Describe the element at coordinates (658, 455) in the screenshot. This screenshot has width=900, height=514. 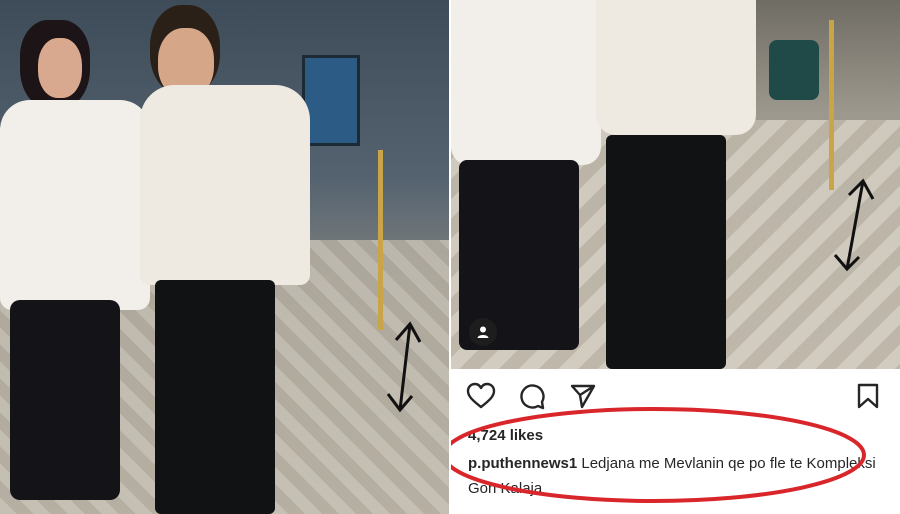
I see `red-annotation-oval` at that location.